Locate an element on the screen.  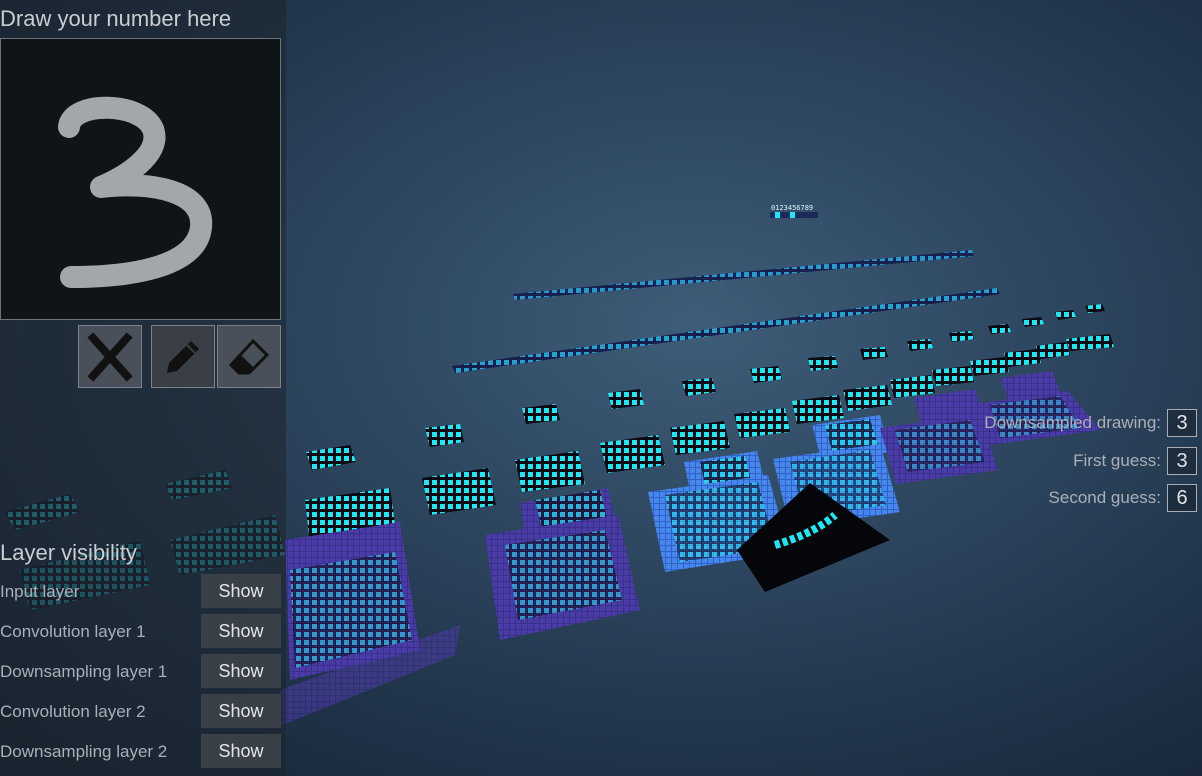
layer-row-down1: Downsampling layer 1 Show is located at coordinates (140, 671).